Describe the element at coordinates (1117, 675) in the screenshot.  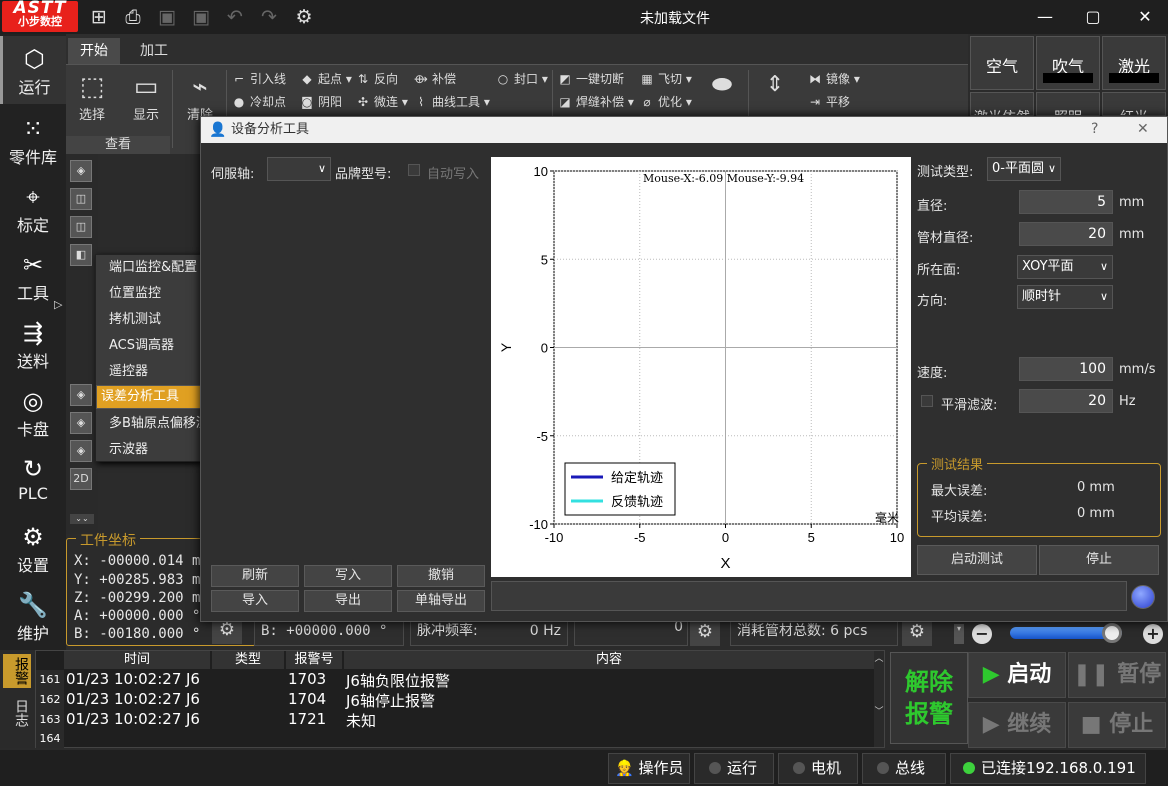
I see `pause-button: ❚❚ 暂停` at that location.